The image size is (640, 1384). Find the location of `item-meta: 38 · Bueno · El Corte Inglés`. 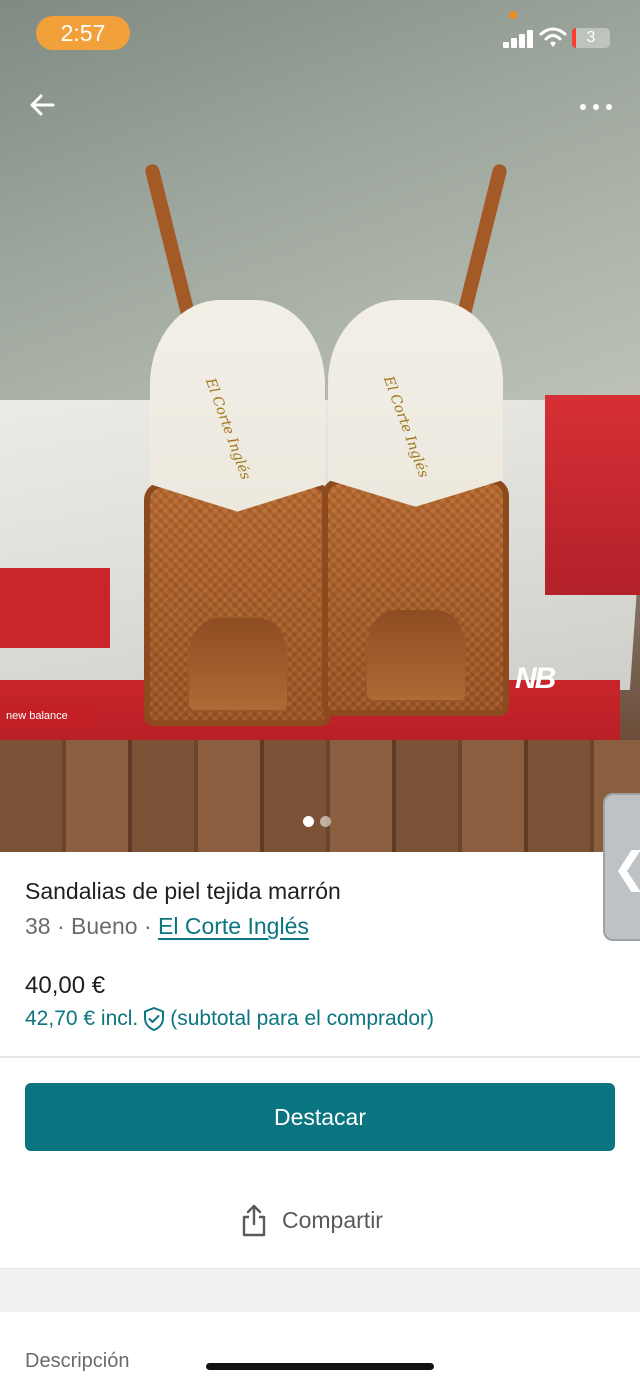

item-meta: 38 · Bueno · El Corte Inglés is located at coordinates (167, 926).